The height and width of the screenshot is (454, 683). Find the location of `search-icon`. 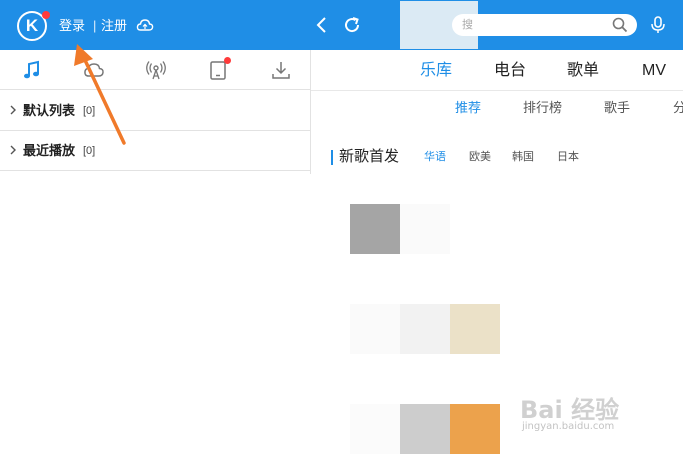

search-icon is located at coordinates (620, 25).